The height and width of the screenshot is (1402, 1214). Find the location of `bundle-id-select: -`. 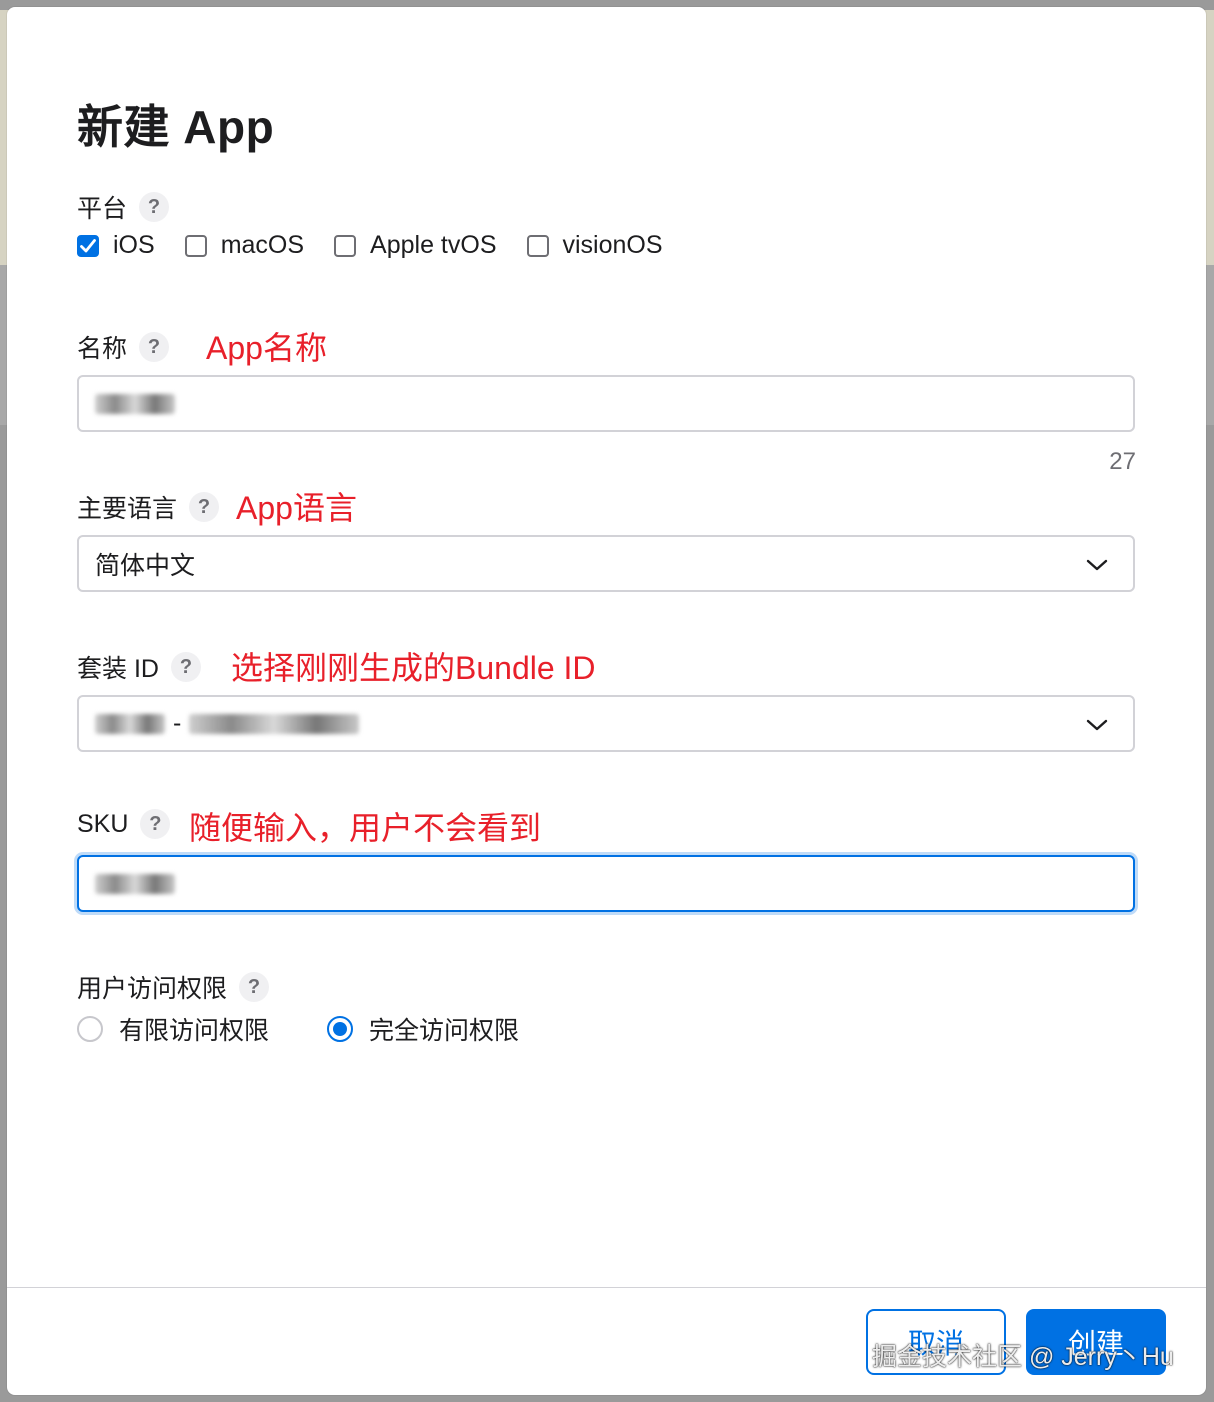

bundle-id-select: - is located at coordinates (606, 723).